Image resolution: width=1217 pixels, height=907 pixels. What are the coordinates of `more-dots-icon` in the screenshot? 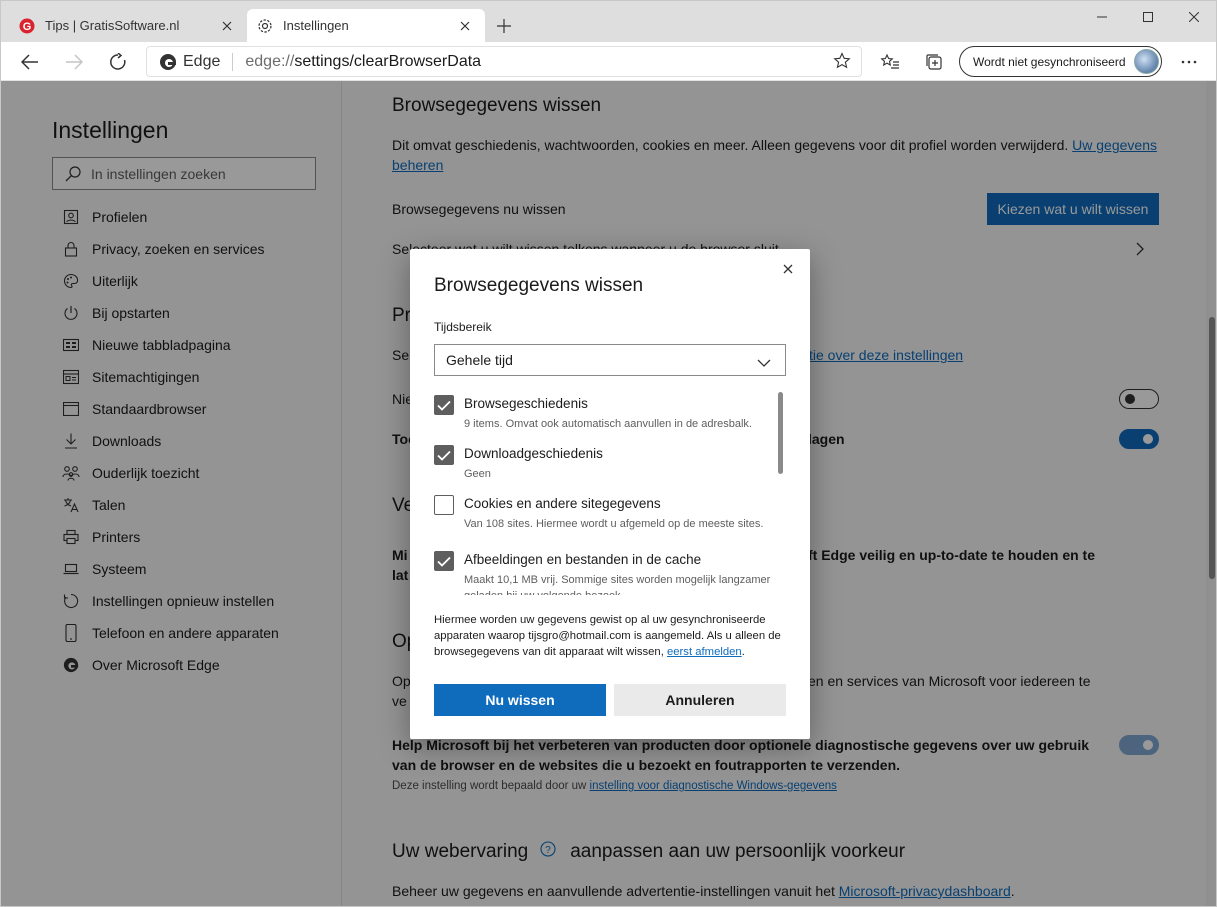 It's located at (1189, 62).